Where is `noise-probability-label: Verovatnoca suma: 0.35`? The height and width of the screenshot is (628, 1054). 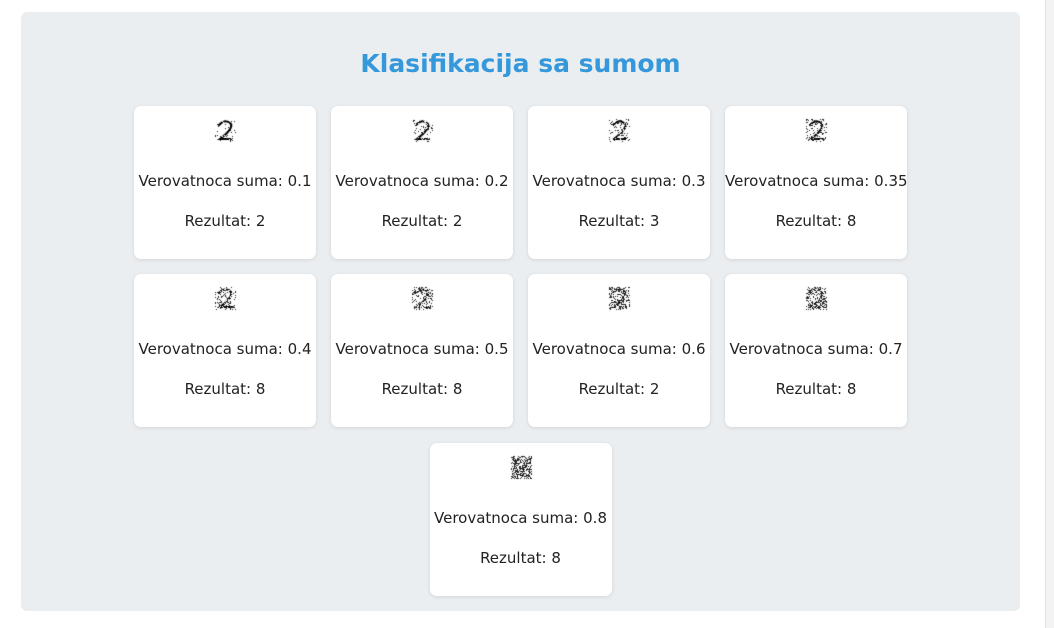 noise-probability-label: Verovatnoca suma: 0.35 is located at coordinates (816, 181).